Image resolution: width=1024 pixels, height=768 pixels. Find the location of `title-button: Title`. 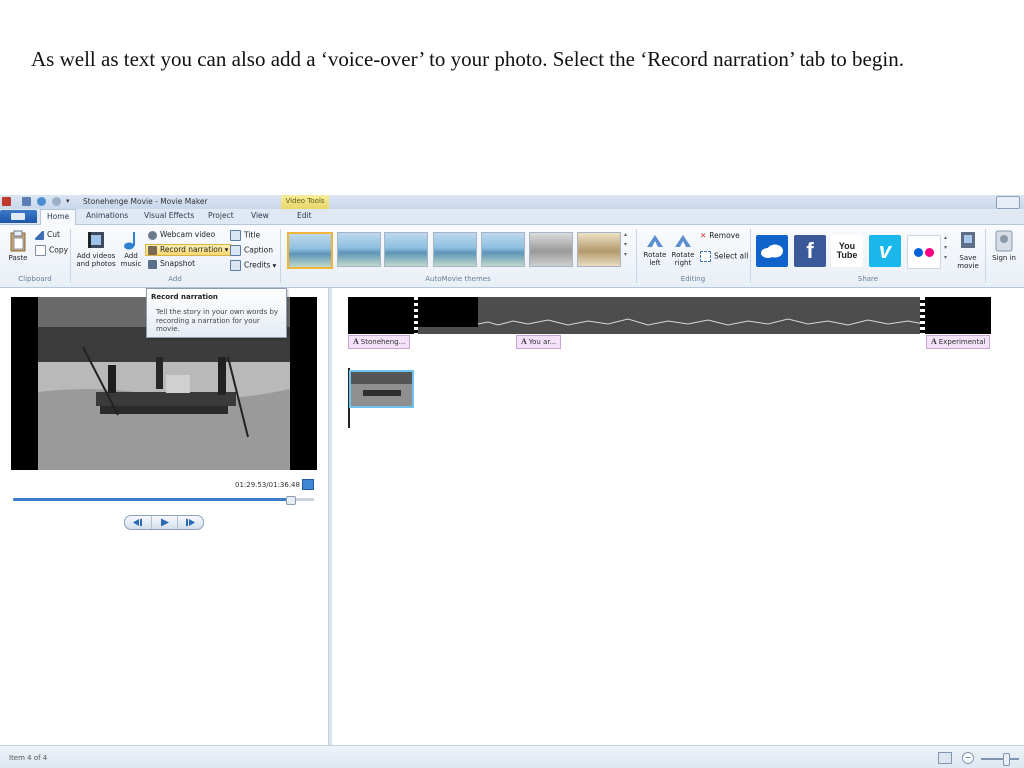

title-button: Title is located at coordinates (245, 235).